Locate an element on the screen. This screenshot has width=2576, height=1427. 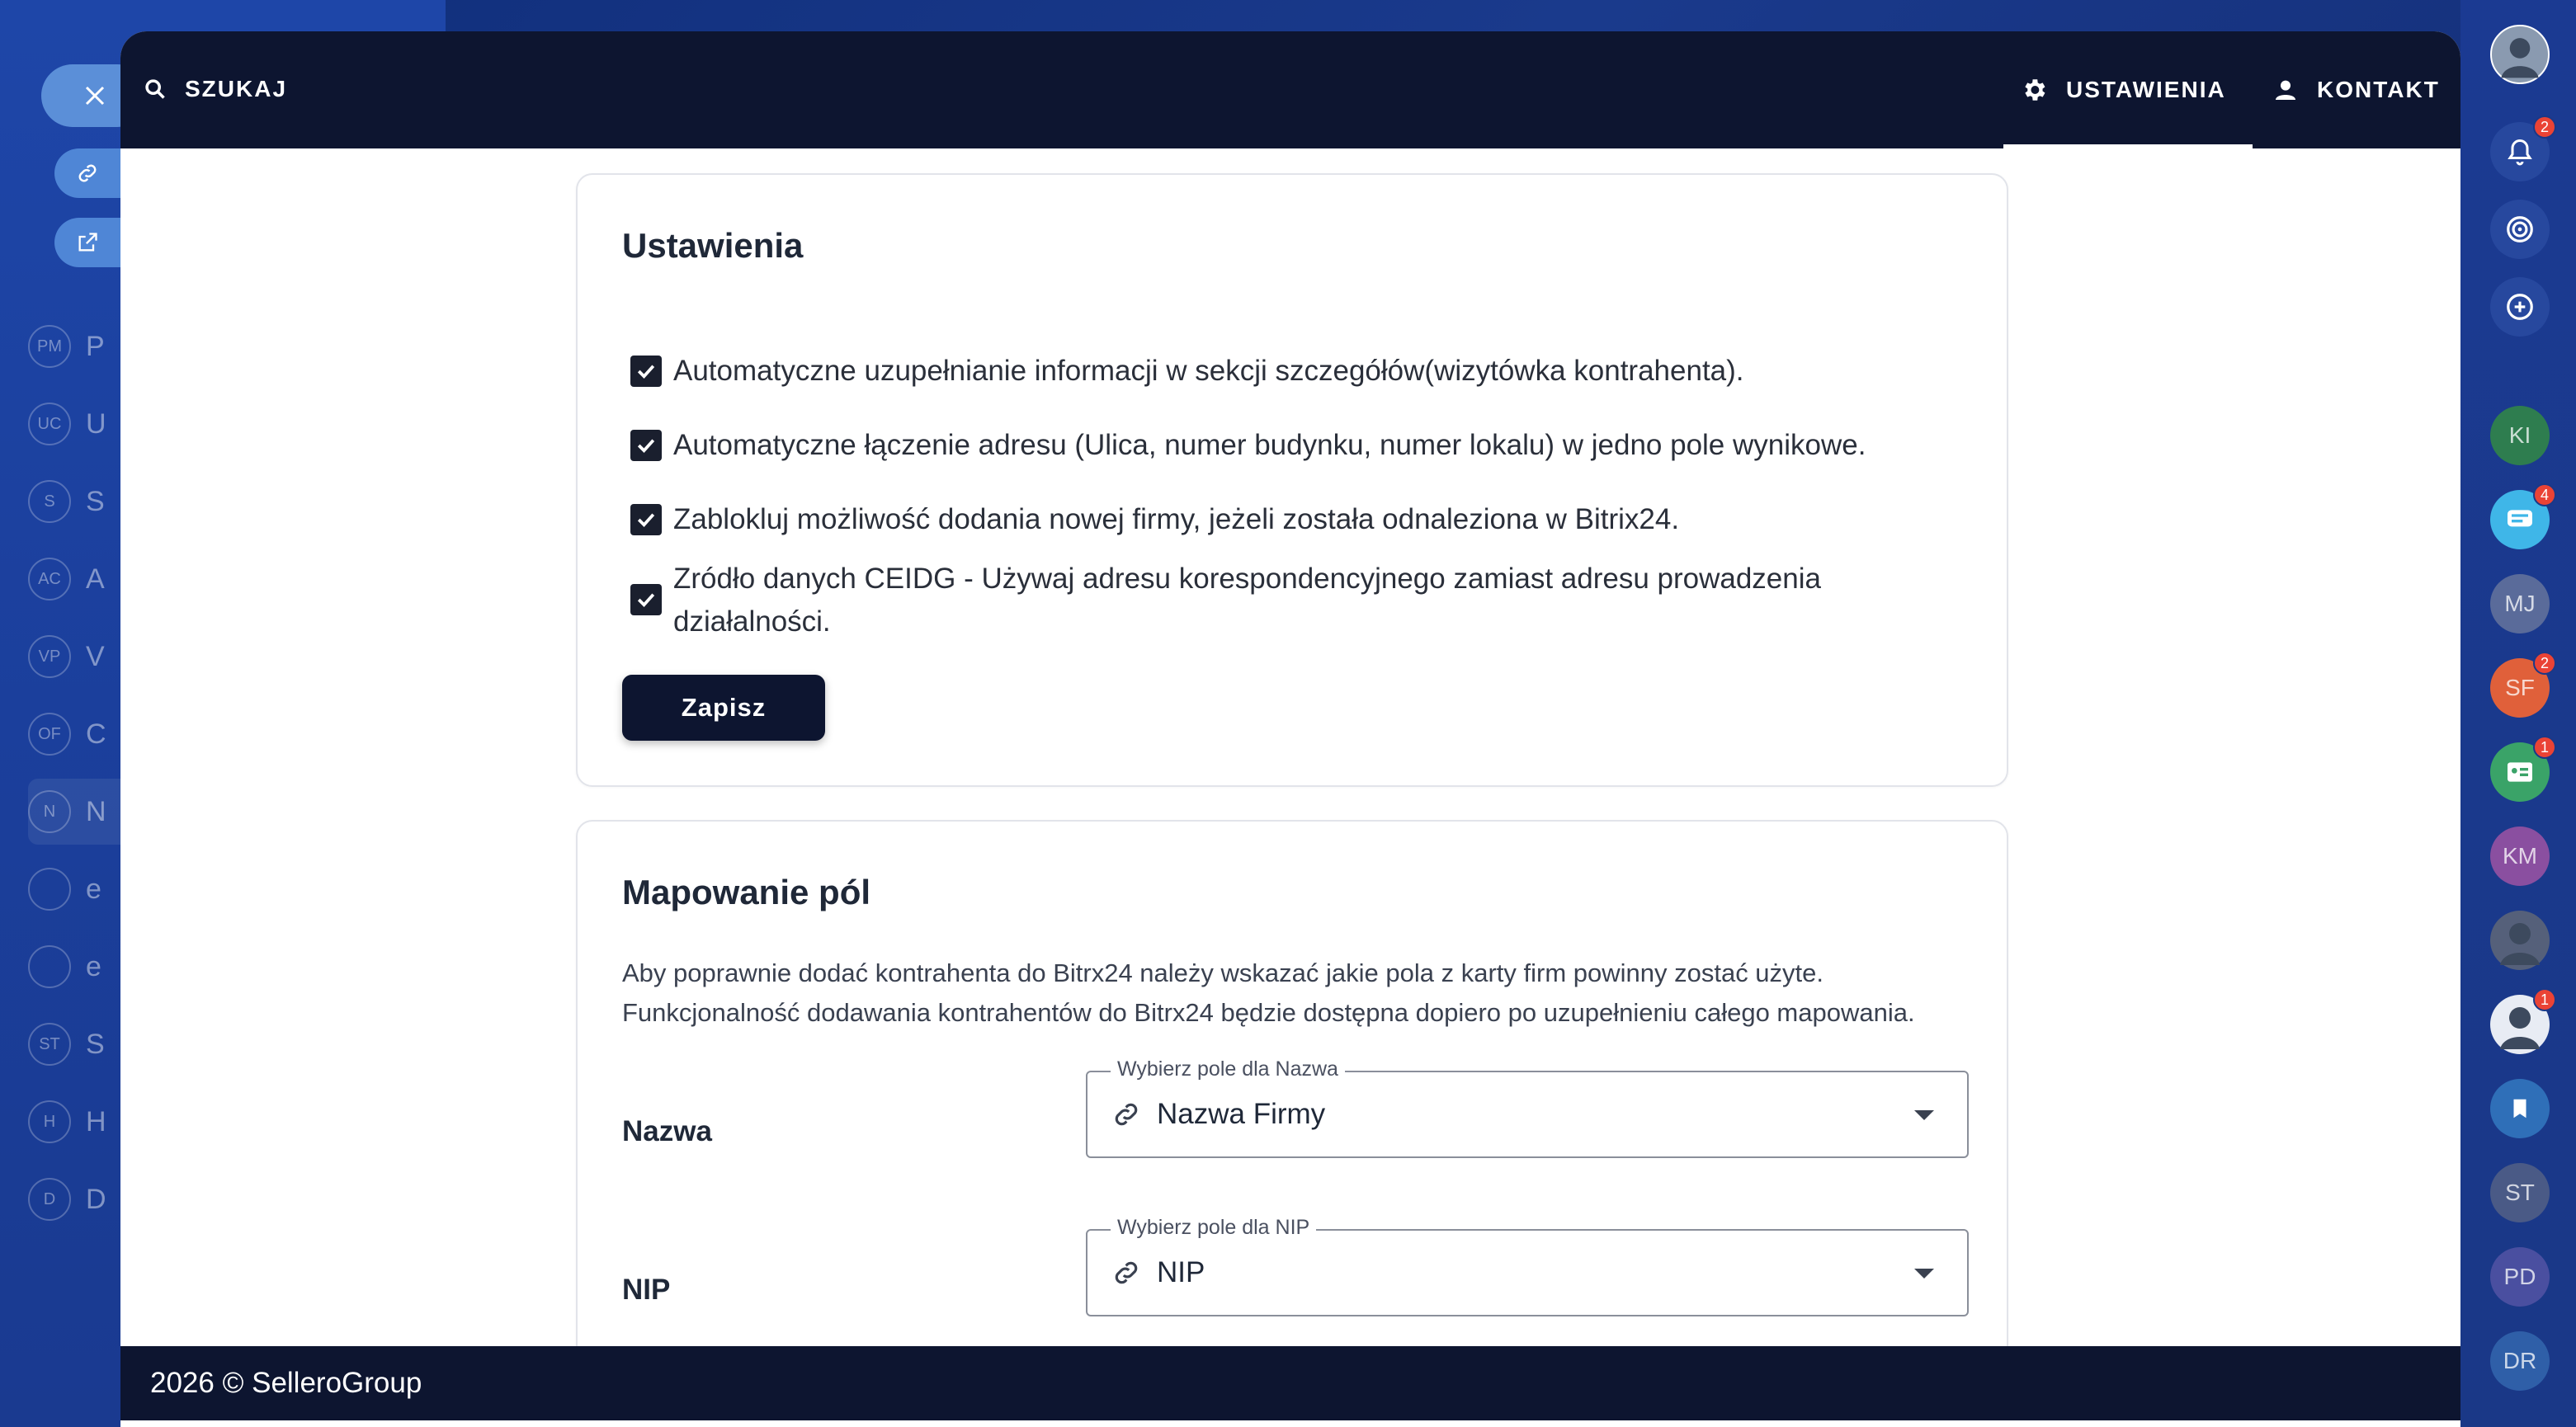
external-link-icon is located at coordinates (87, 242).